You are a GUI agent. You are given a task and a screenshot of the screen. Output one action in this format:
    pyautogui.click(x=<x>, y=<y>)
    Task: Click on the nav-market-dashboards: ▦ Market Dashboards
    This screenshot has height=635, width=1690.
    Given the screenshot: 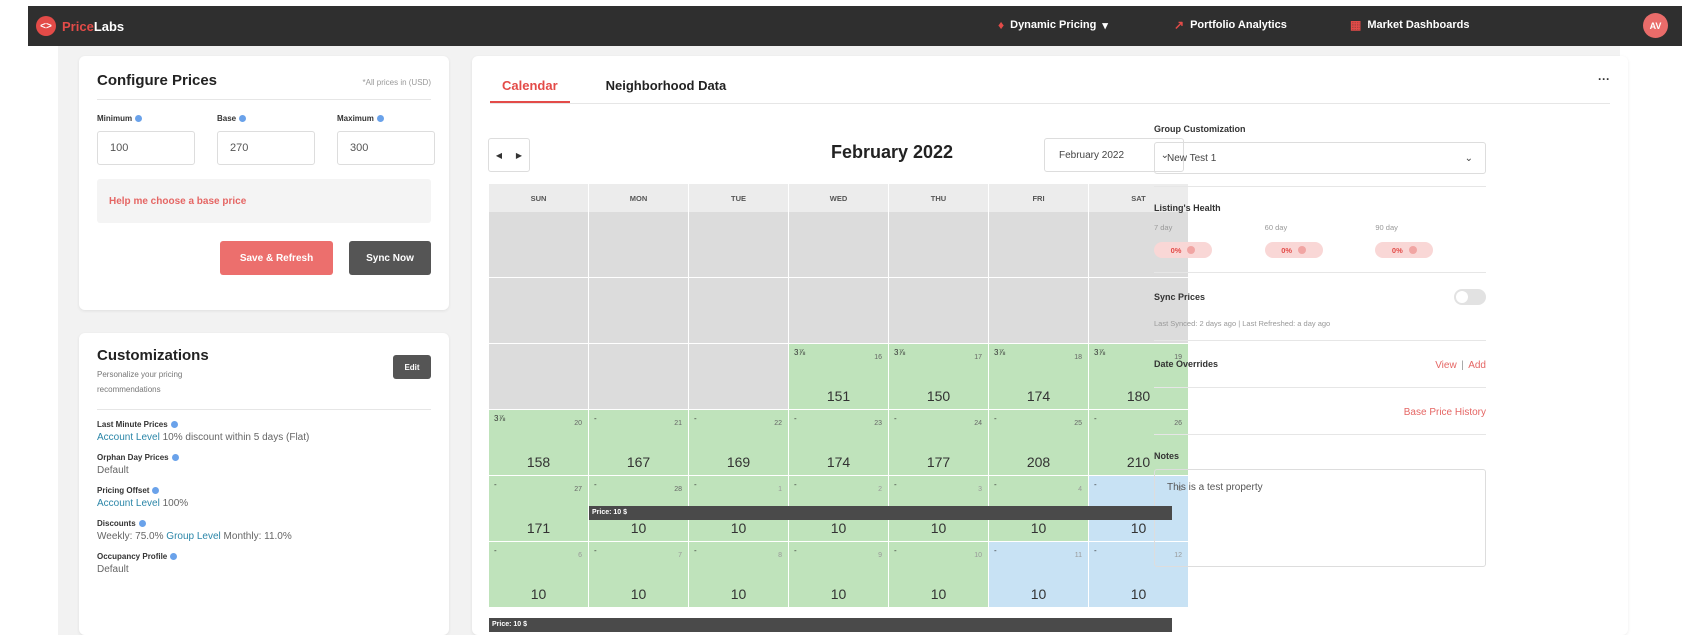 What is the action you would take?
    pyautogui.click(x=1409, y=25)
    